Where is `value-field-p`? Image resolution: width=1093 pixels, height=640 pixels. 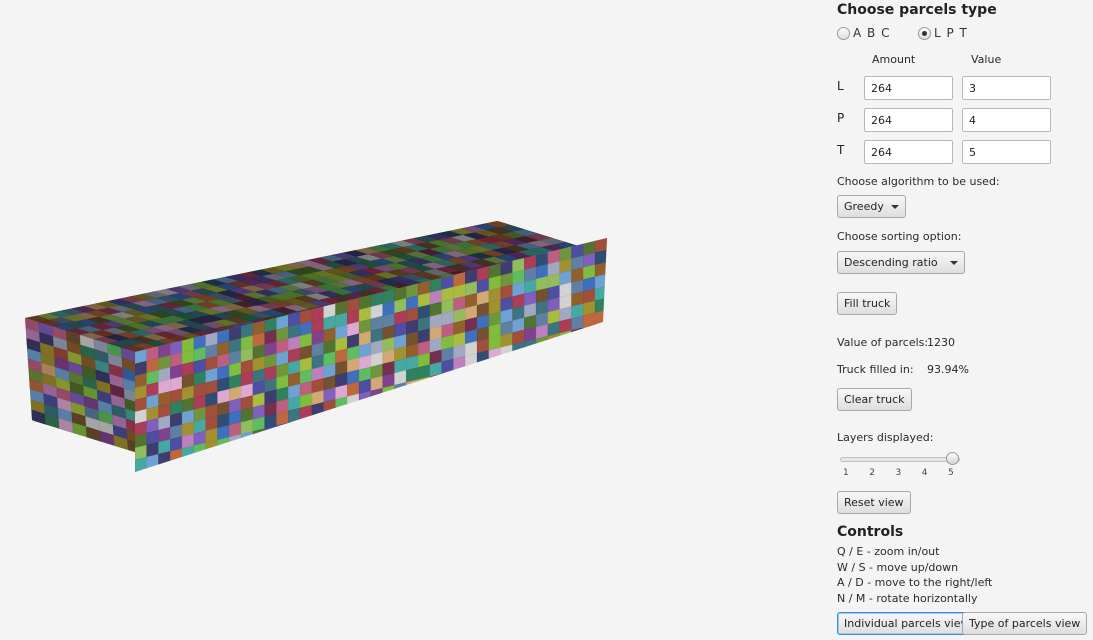 value-field-p is located at coordinates (1006, 120).